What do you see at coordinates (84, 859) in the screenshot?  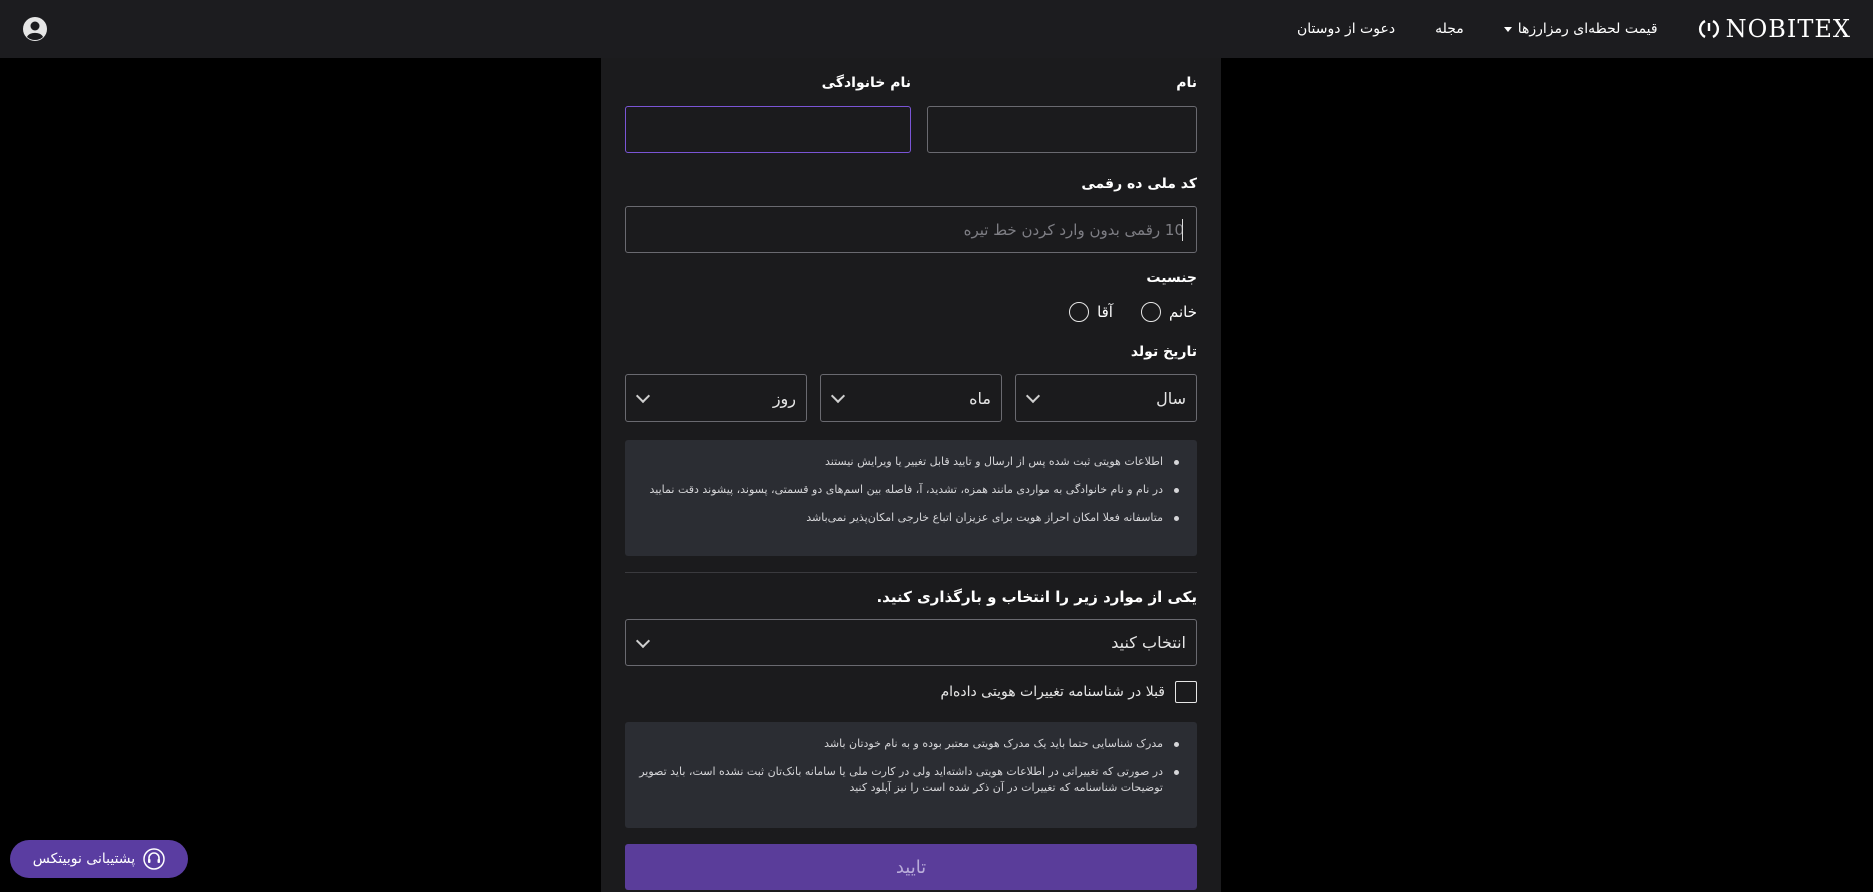 I see `support-label: پشتیبانی نوبیتکس` at bounding box center [84, 859].